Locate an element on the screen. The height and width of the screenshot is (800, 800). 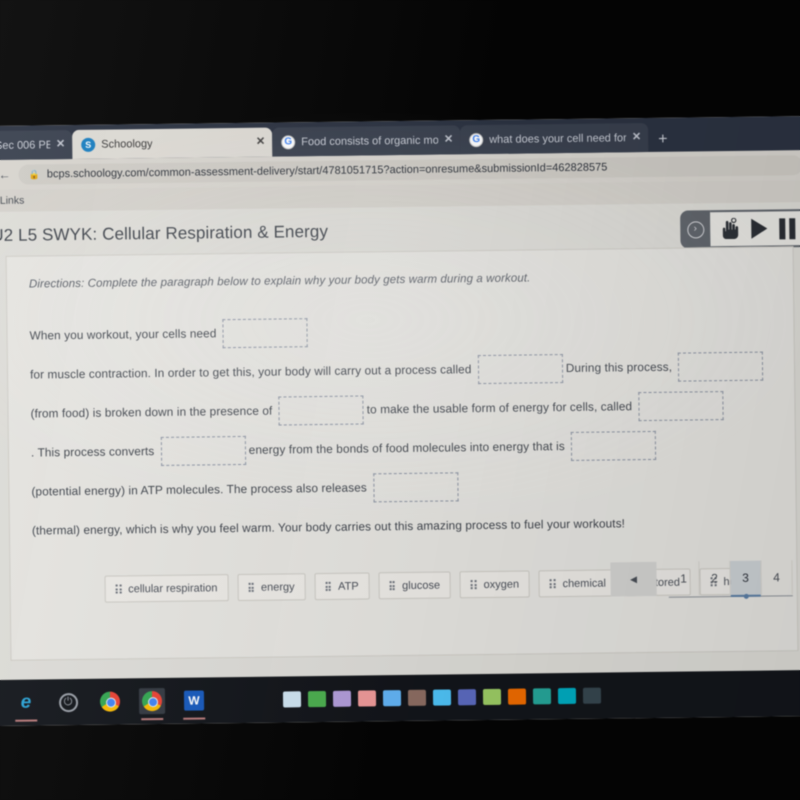
pagination-prev-button: ◀ is located at coordinates (633, 579).